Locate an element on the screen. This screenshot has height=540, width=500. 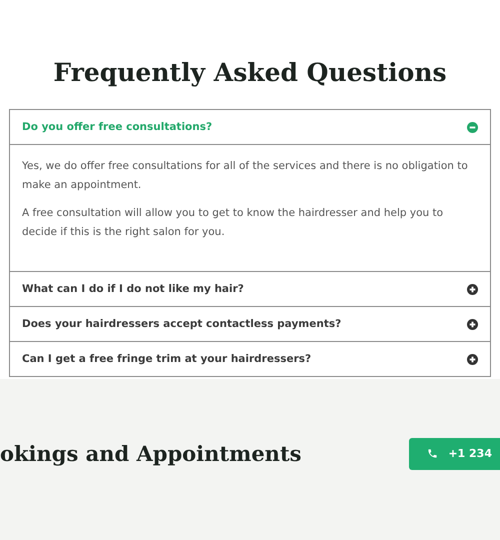
minus-circle-icon is located at coordinates (472, 127).